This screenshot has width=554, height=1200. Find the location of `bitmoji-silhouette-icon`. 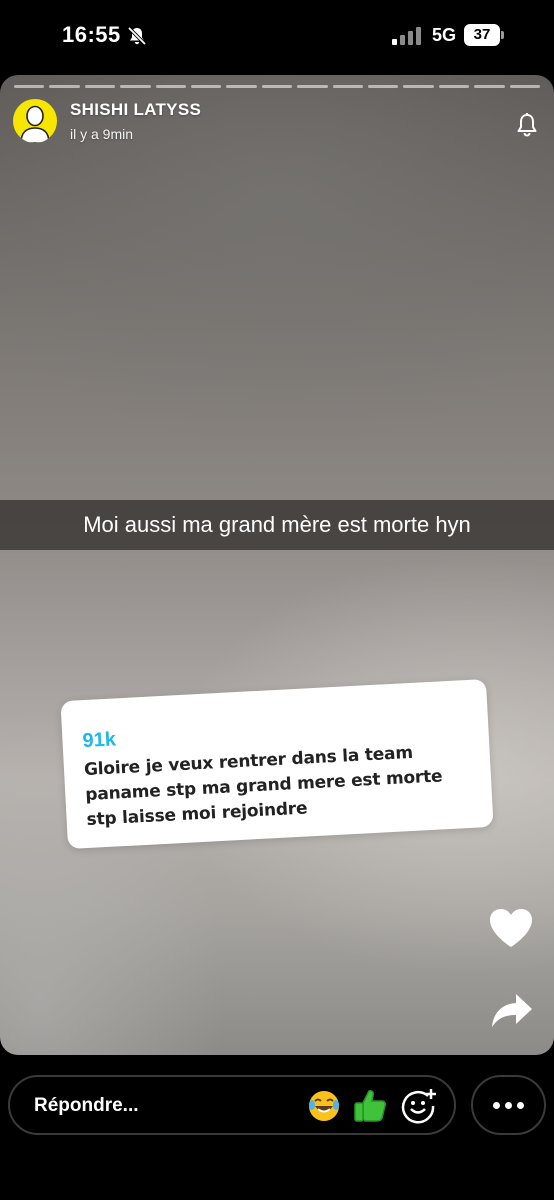

bitmoji-silhouette-icon is located at coordinates (35, 124).